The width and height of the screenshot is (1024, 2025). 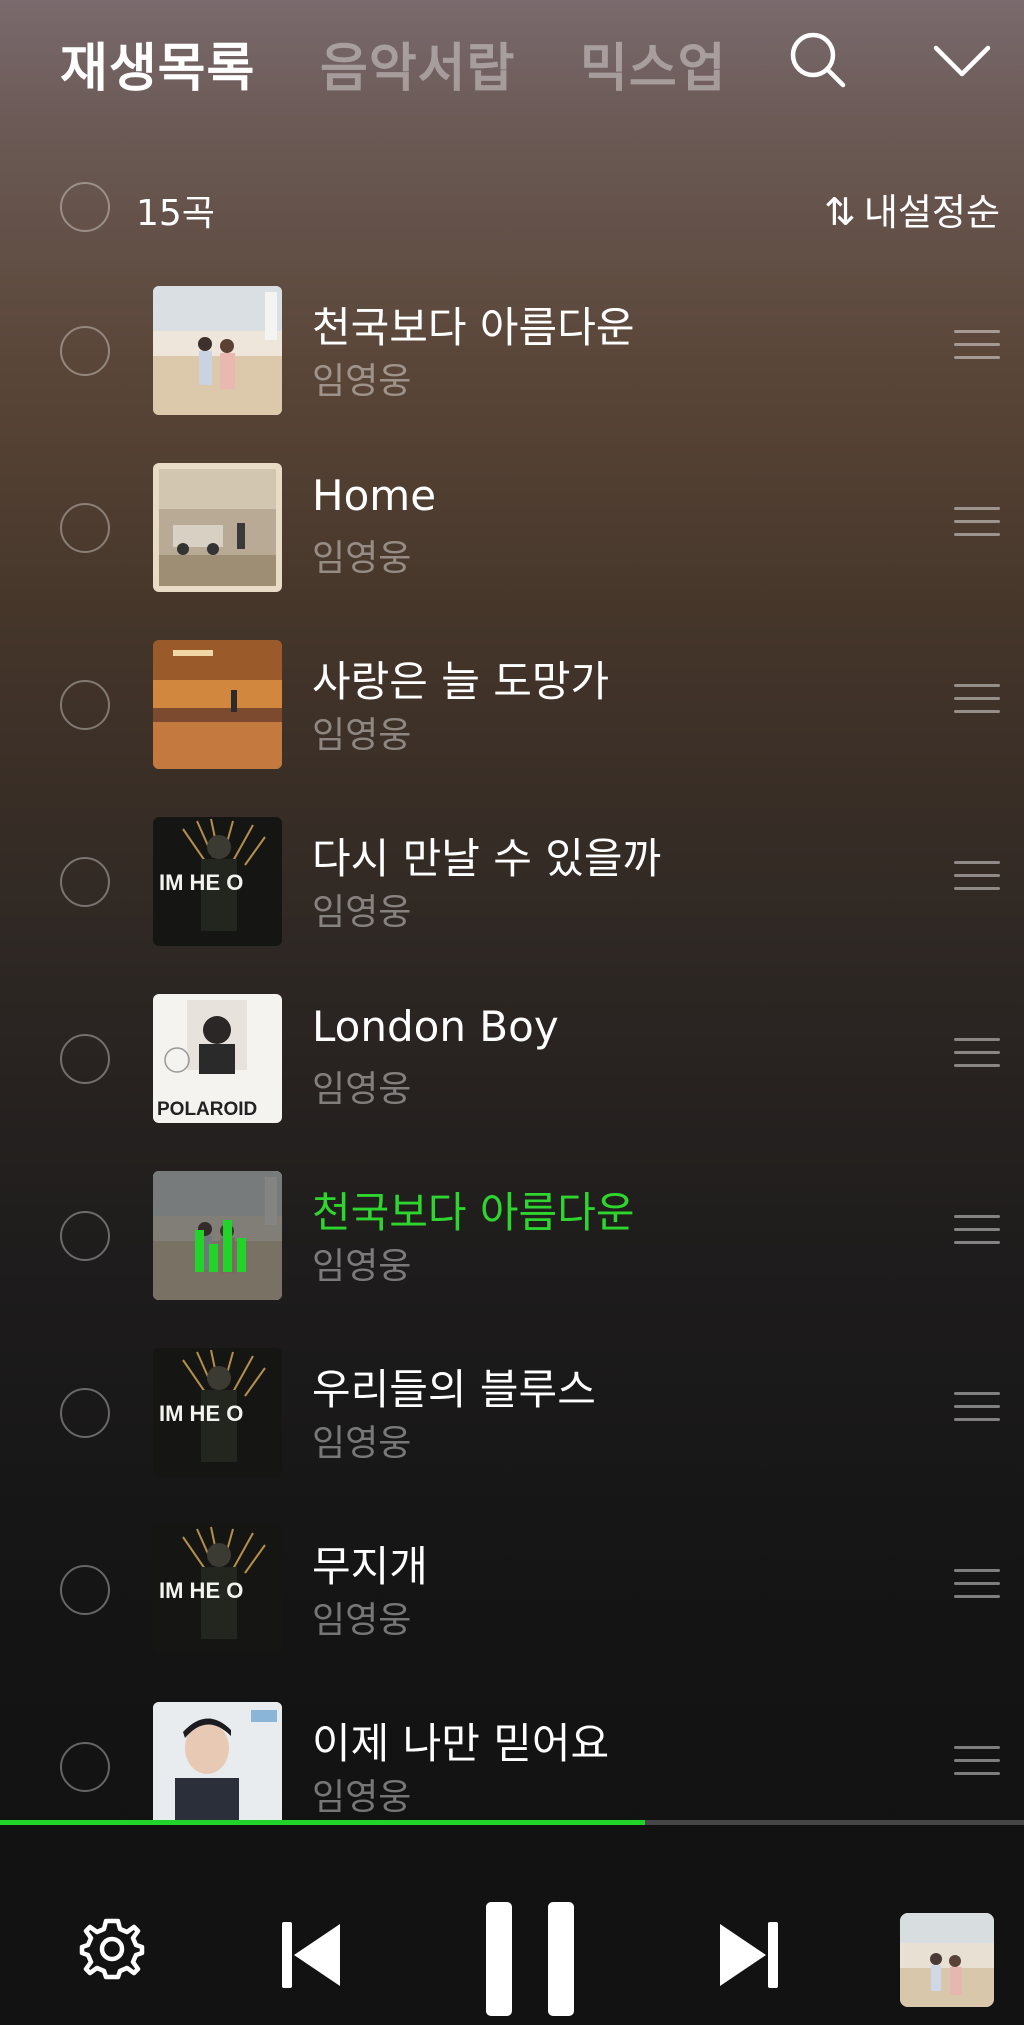 I want to click on track-title: Home, so click(x=374, y=495).